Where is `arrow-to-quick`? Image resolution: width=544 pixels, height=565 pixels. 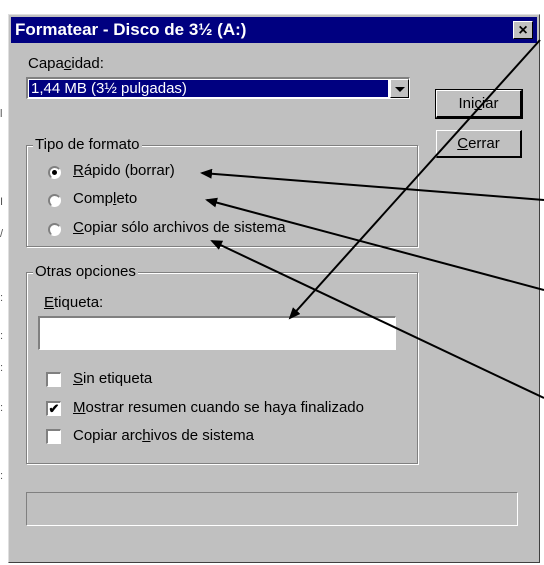
arrow-to-quick is located at coordinates (372, 184).